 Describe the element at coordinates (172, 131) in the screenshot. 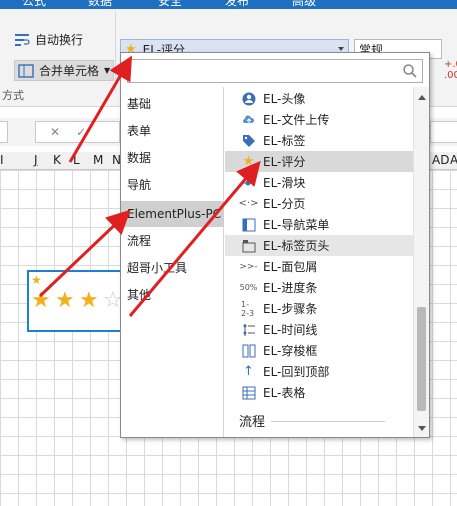

I see `category-item: 表单` at that location.